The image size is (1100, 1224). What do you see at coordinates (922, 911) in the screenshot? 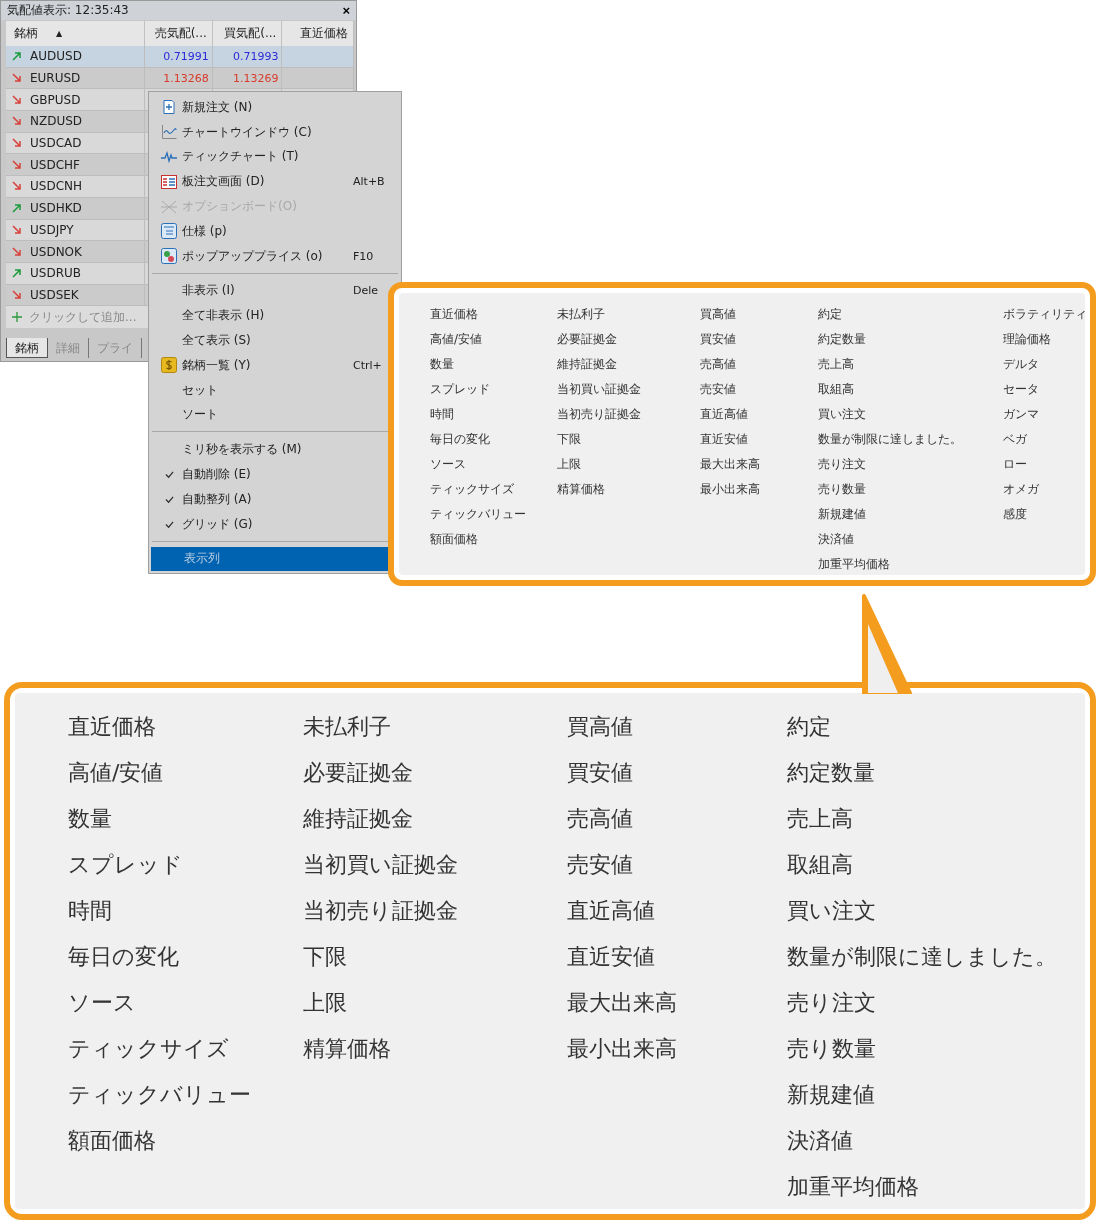
I see `column-option: 買い注文` at bounding box center [922, 911].